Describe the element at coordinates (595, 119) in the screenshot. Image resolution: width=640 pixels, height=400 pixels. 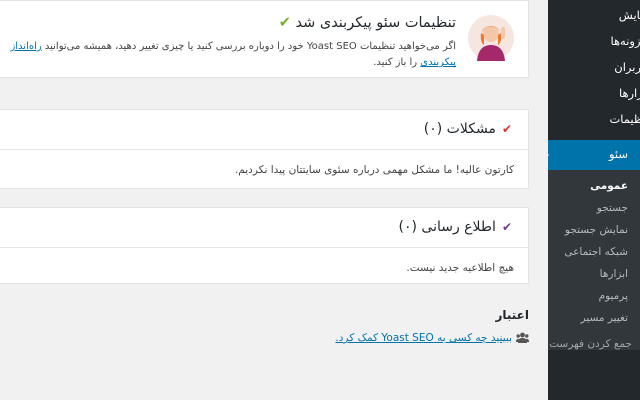
I see `sidebar-item-settings: تنظیمات` at that location.